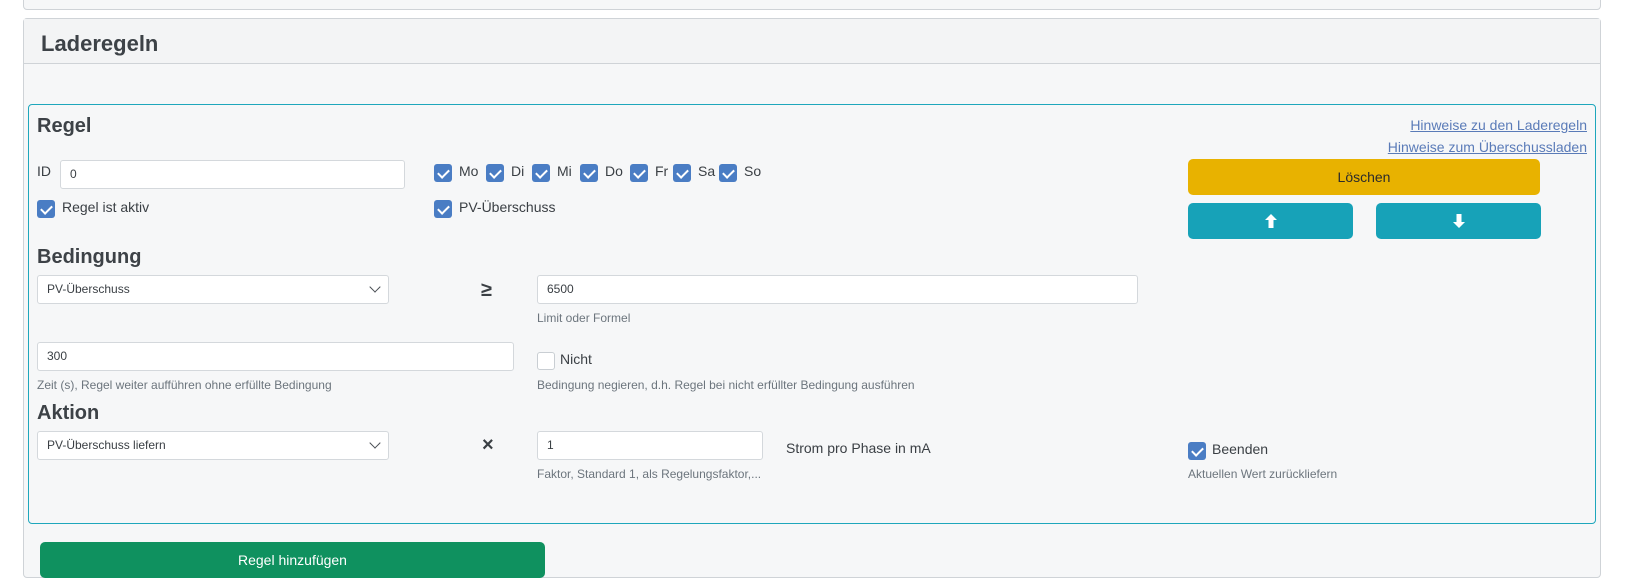 This screenshot has height=578, width=1640. What do you see at coordinates (88, 289) in the screenshot?
I see `condition-source-value: PV-Überschuss` at bounding box center [88, 289].